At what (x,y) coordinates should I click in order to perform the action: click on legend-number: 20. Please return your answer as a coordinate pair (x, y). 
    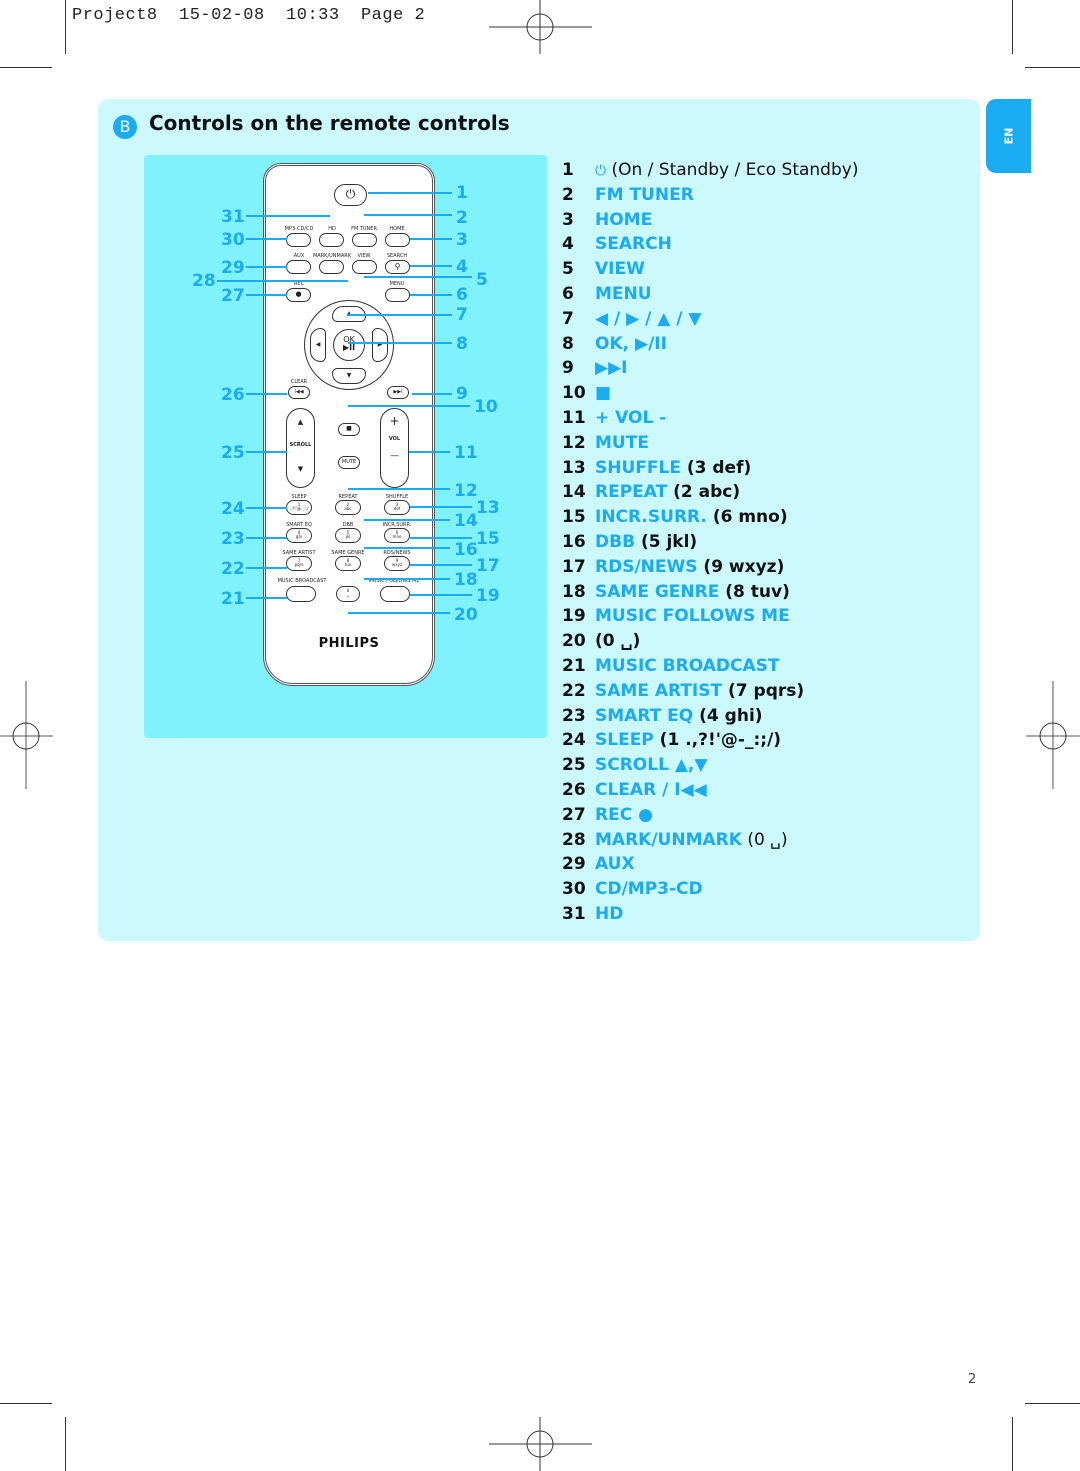
    Looking at the image, I should click on (574, 641).